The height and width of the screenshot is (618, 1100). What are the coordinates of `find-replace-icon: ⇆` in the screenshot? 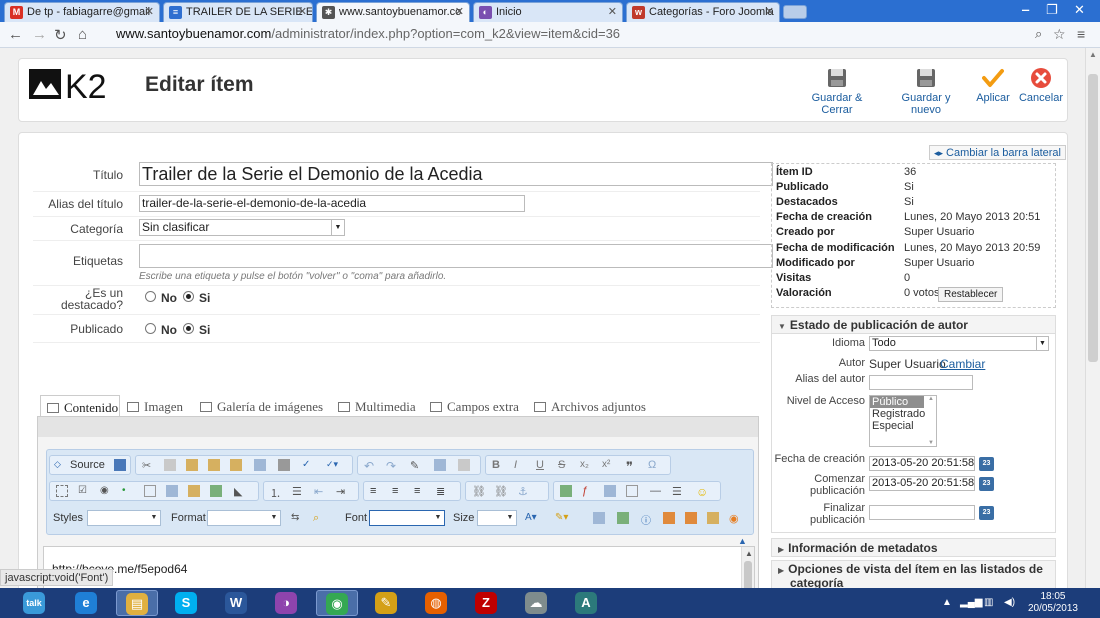 It's located at (297, 518).